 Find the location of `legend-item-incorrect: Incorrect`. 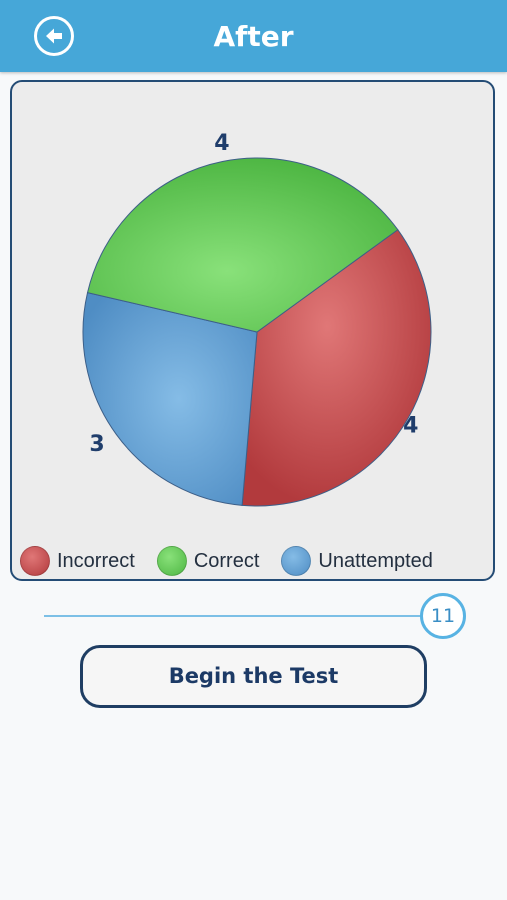

legend-item-incorrect: Incorrect is located at coordinates (77, 561).